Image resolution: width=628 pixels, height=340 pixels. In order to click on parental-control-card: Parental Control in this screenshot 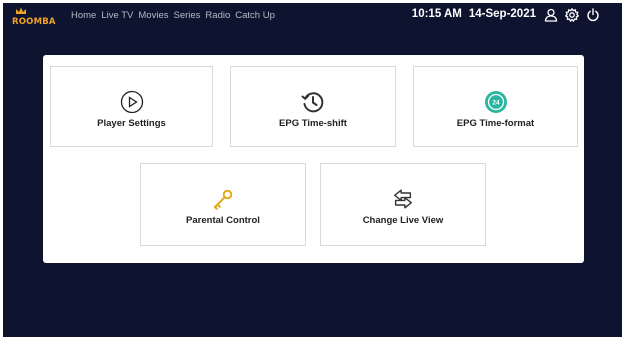, I will do `click(223, 204)`.